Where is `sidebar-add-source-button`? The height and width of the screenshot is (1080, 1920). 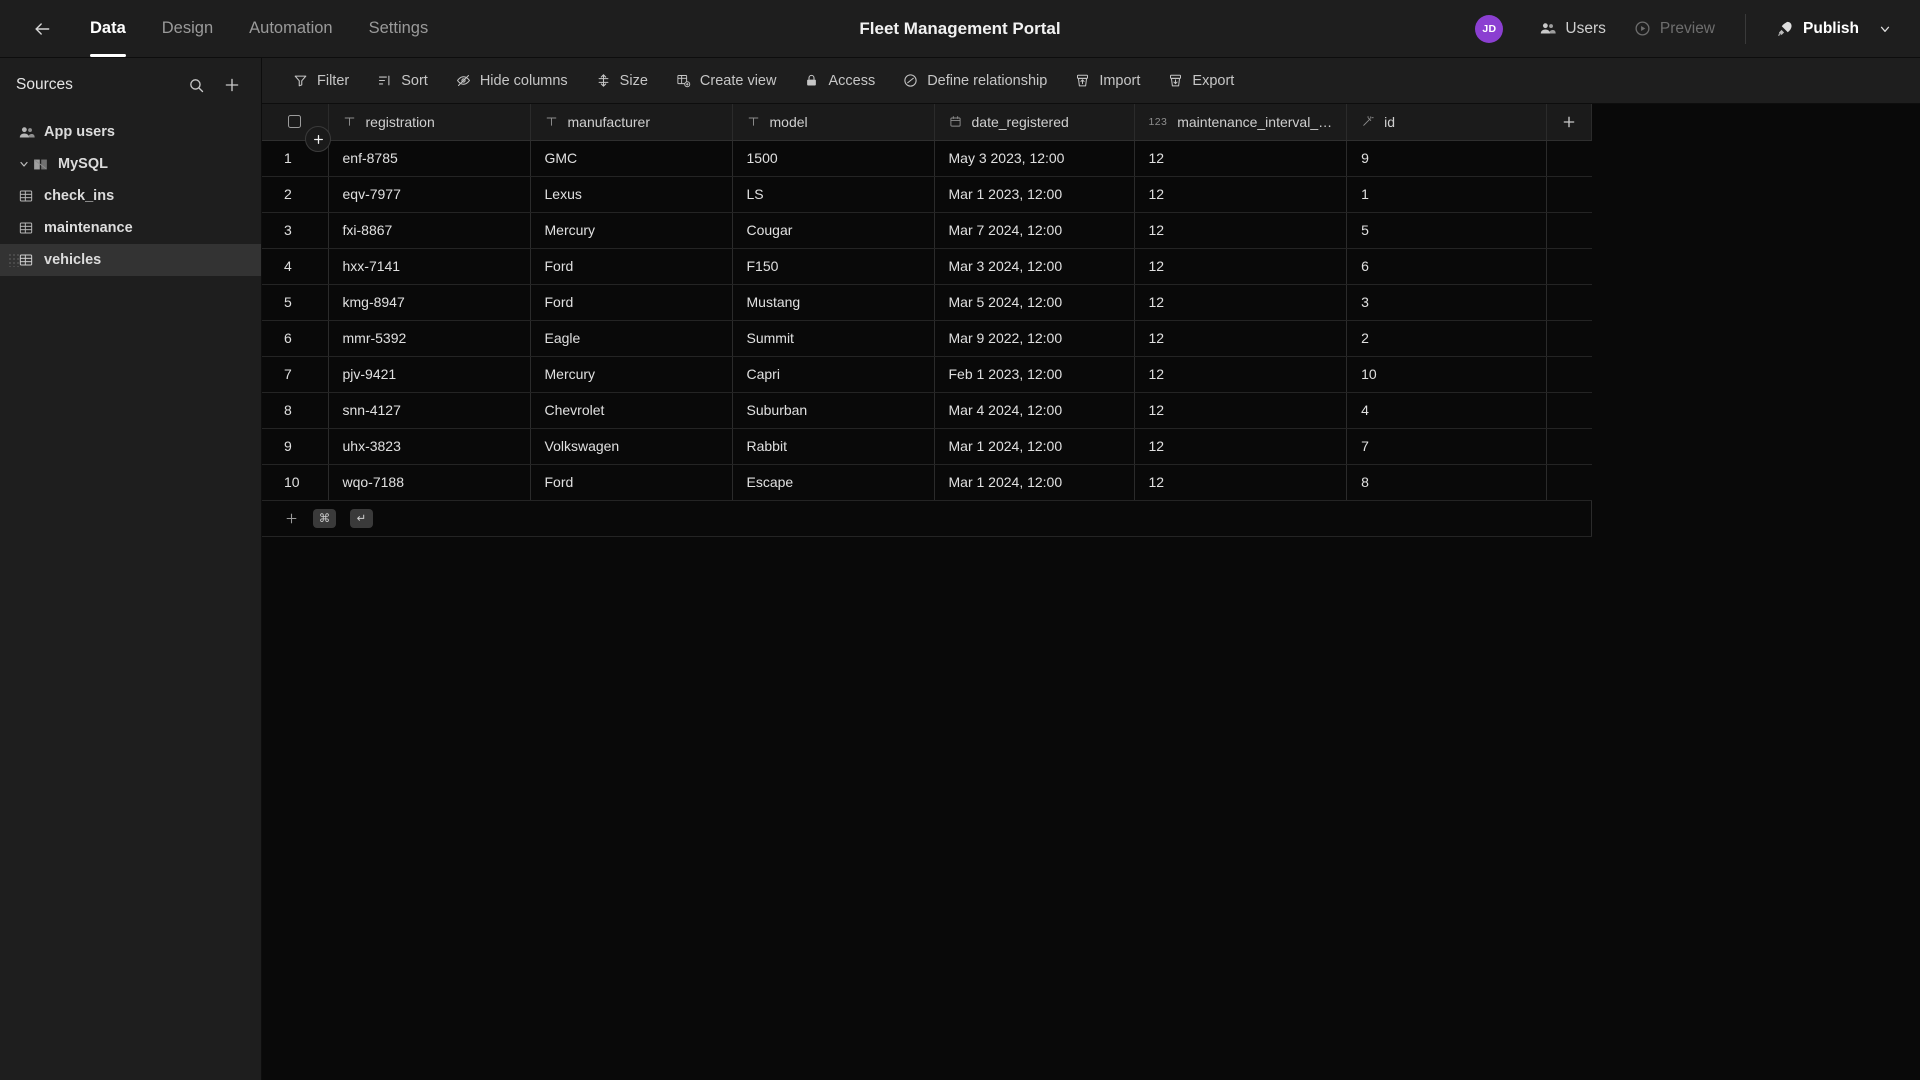 sidebar-add-source-button is located at coordinates (232, 85).